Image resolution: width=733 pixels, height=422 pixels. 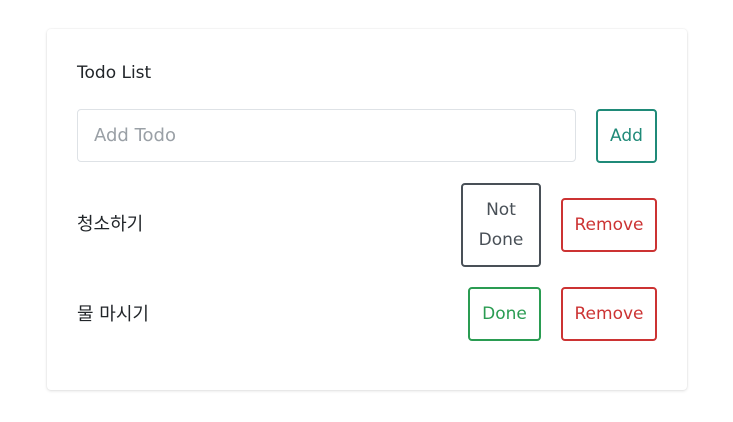 What do you see at coordinates (504, 314) in the screenshot?
I see `done-button: Done` at bounding box center [504, 314].